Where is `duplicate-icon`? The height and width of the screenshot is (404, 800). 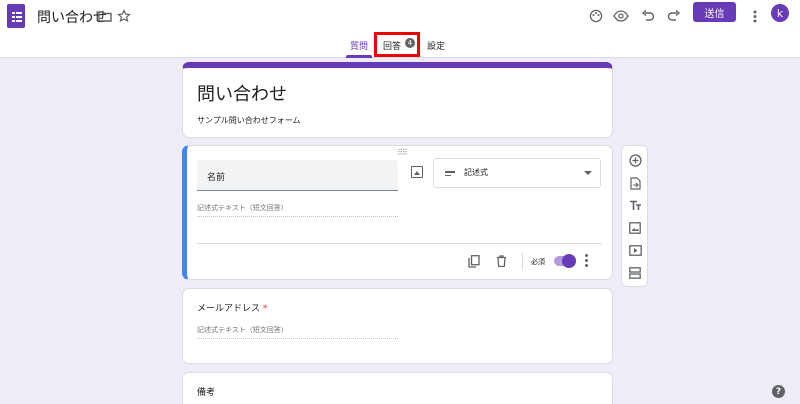
duplicate-icon is located at coordinates (474, 261).